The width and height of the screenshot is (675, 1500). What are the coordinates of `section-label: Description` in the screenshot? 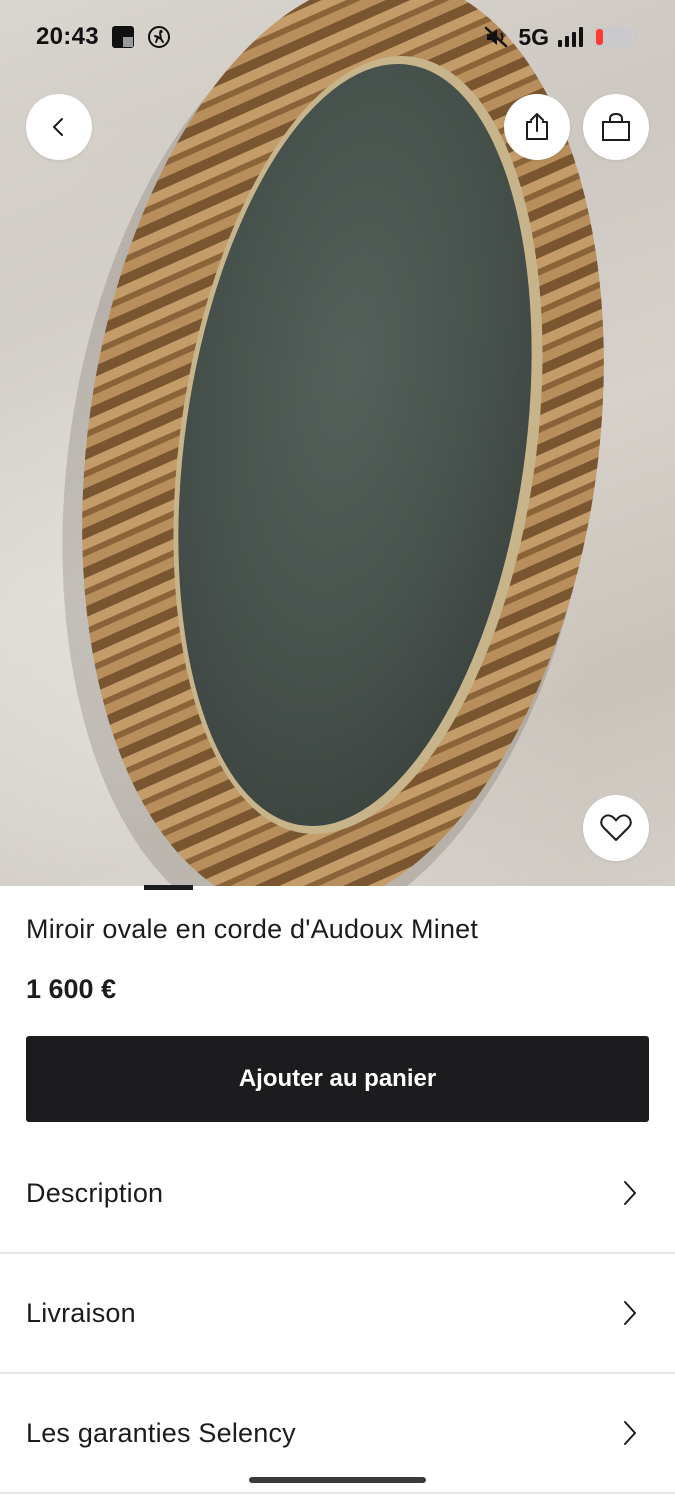 It's located at (95, 1192).